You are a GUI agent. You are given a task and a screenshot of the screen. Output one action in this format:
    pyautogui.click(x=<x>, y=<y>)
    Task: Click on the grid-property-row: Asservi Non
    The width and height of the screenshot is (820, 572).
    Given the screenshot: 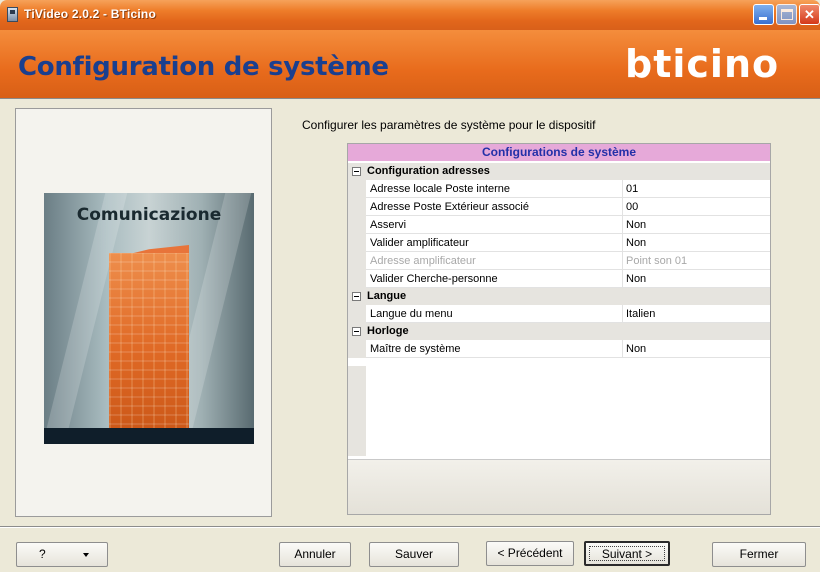 What is the action you would take?
    pyautogui.click(x=559, y=225)
    